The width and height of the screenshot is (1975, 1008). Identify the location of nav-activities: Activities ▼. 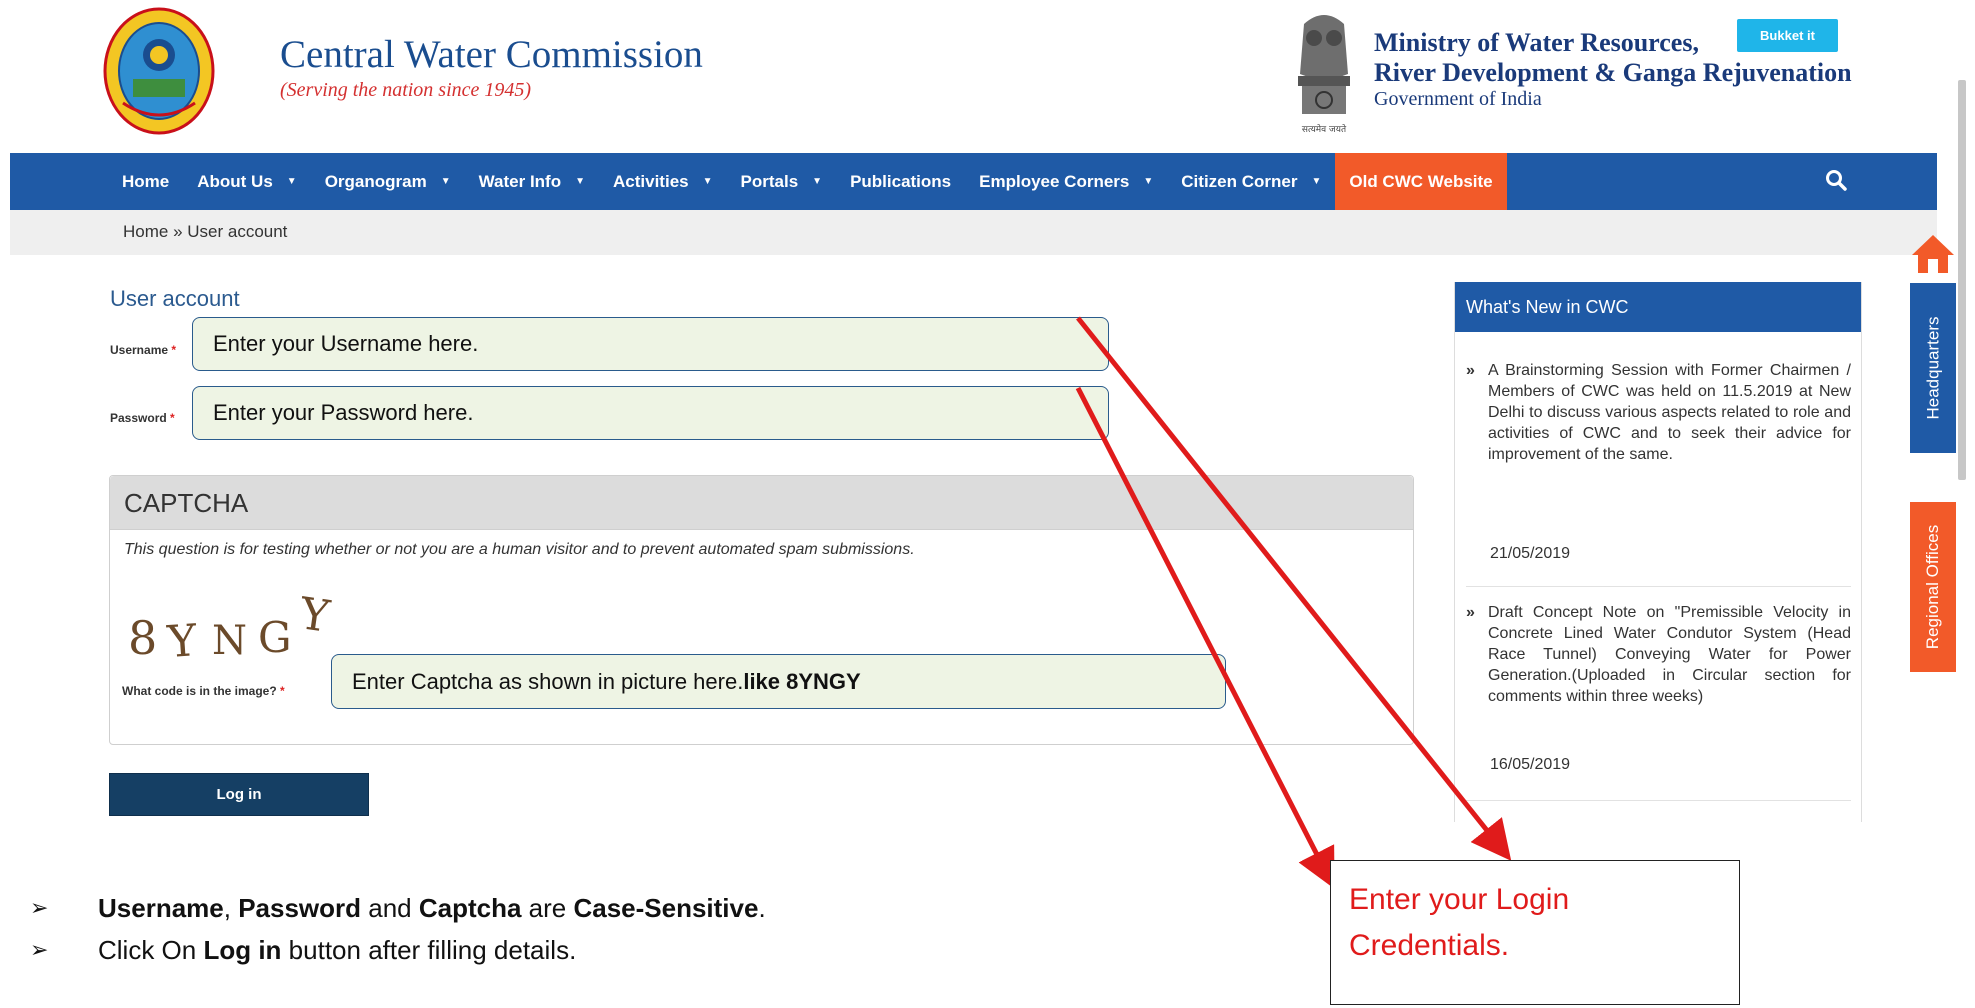
(663, 181).